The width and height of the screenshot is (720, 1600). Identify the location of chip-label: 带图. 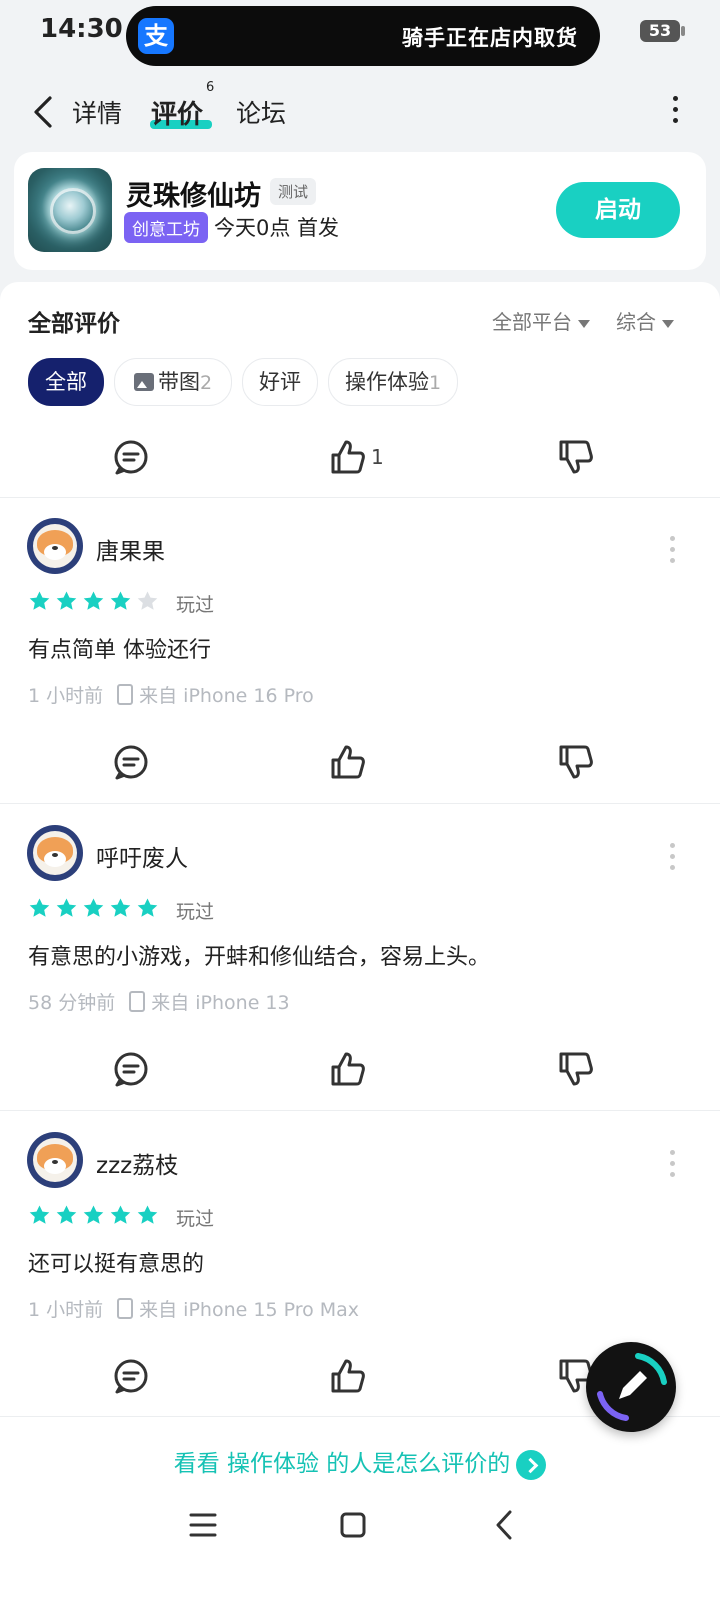
(178, 382).